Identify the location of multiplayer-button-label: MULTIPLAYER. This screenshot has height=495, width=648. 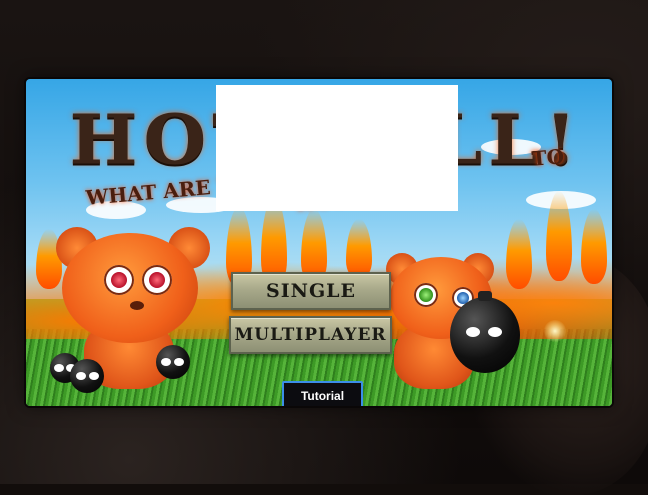
(310, 335).